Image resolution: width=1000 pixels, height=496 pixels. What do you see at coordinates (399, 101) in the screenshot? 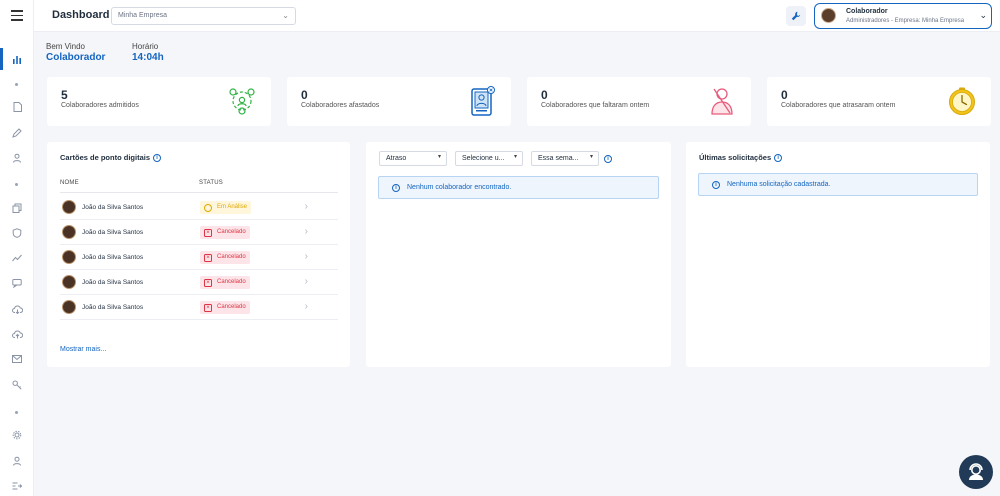
I see `stat-card-away: 0 Colaboradores afastados` at bounding box center [399, 101].